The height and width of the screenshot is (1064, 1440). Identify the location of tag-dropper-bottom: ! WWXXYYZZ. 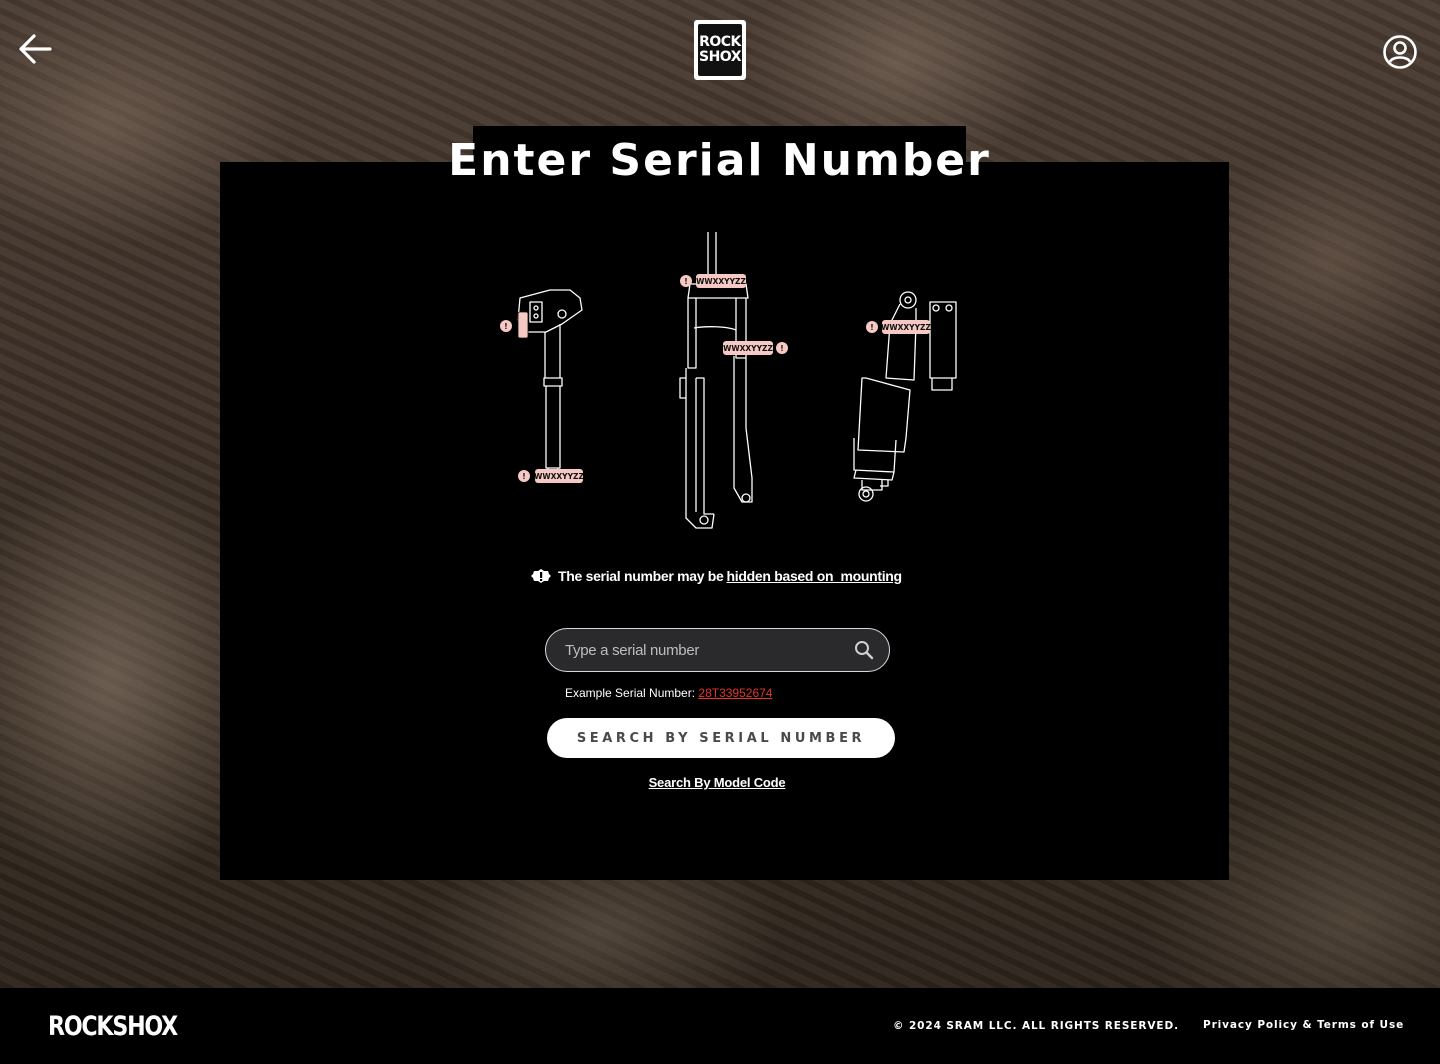
(551, 476).